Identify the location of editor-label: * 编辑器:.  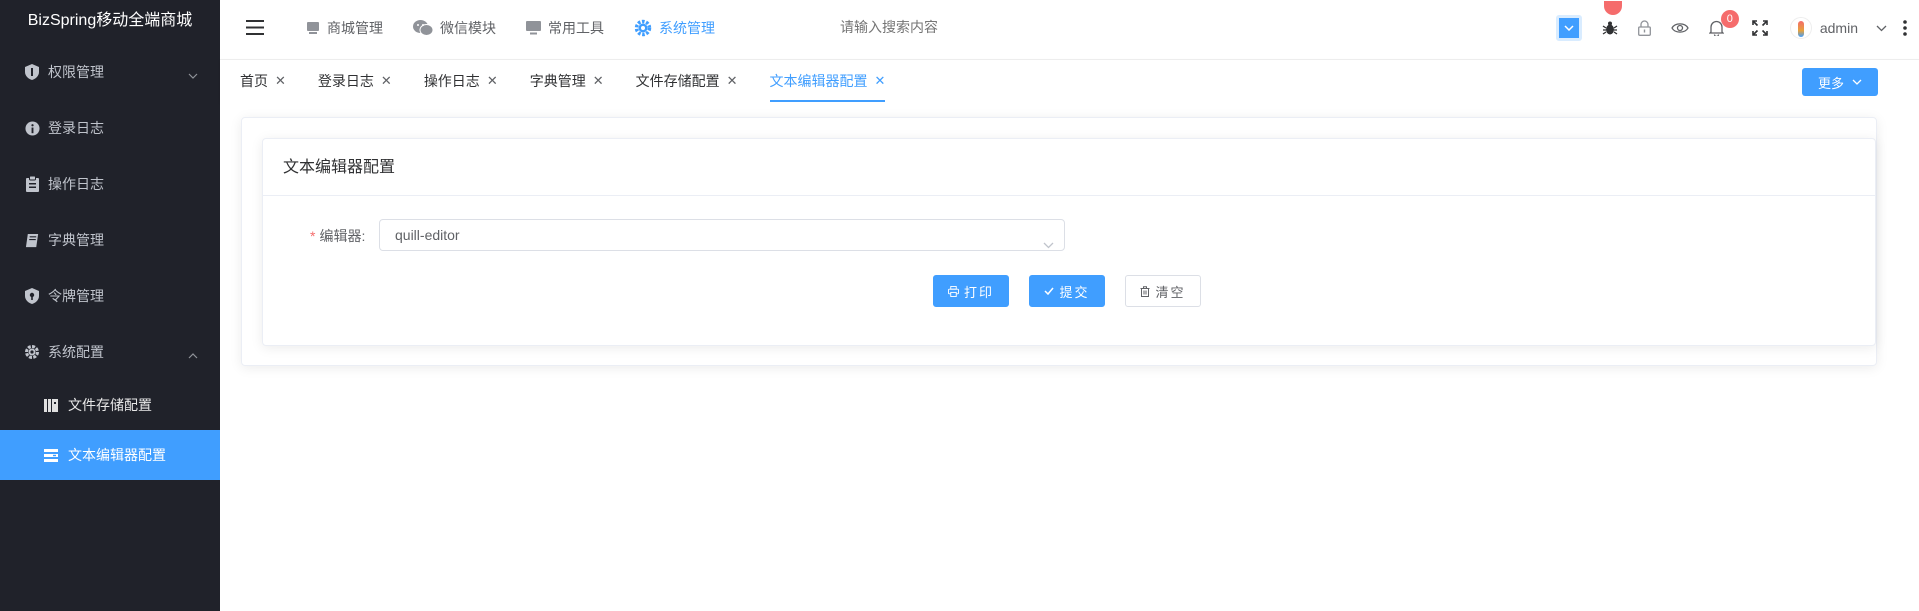
(337, 236).